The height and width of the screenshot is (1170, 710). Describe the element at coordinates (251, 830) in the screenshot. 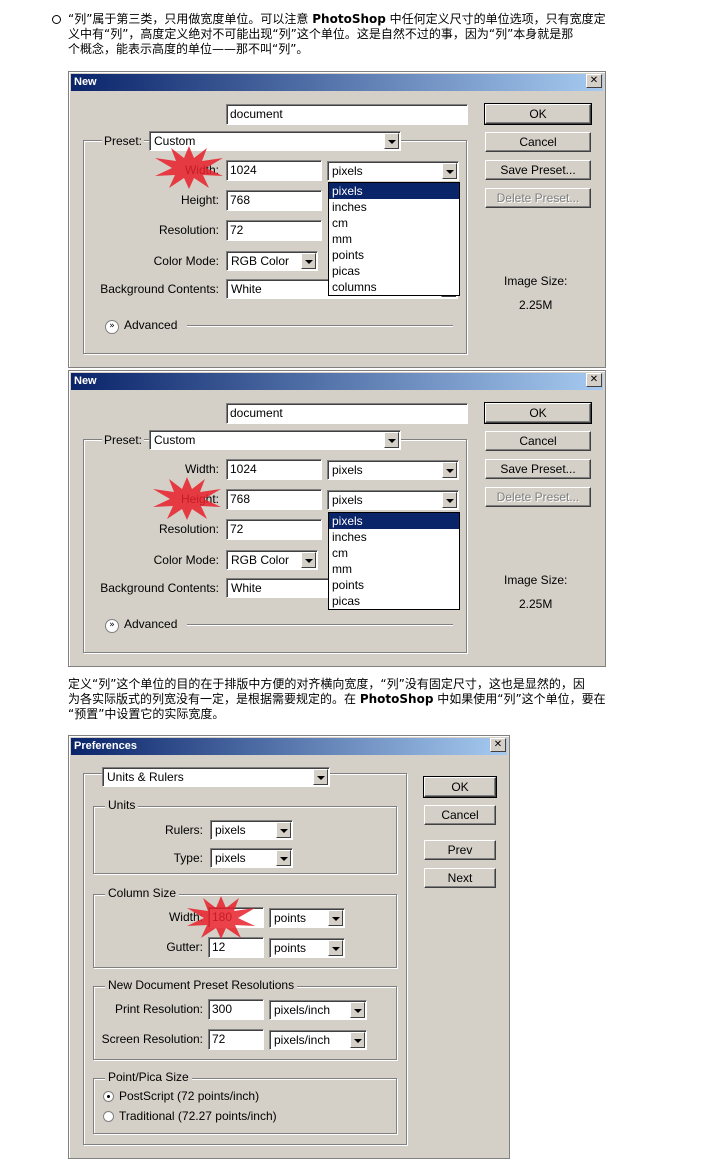

I see `rulers-select: pixels` at that location.